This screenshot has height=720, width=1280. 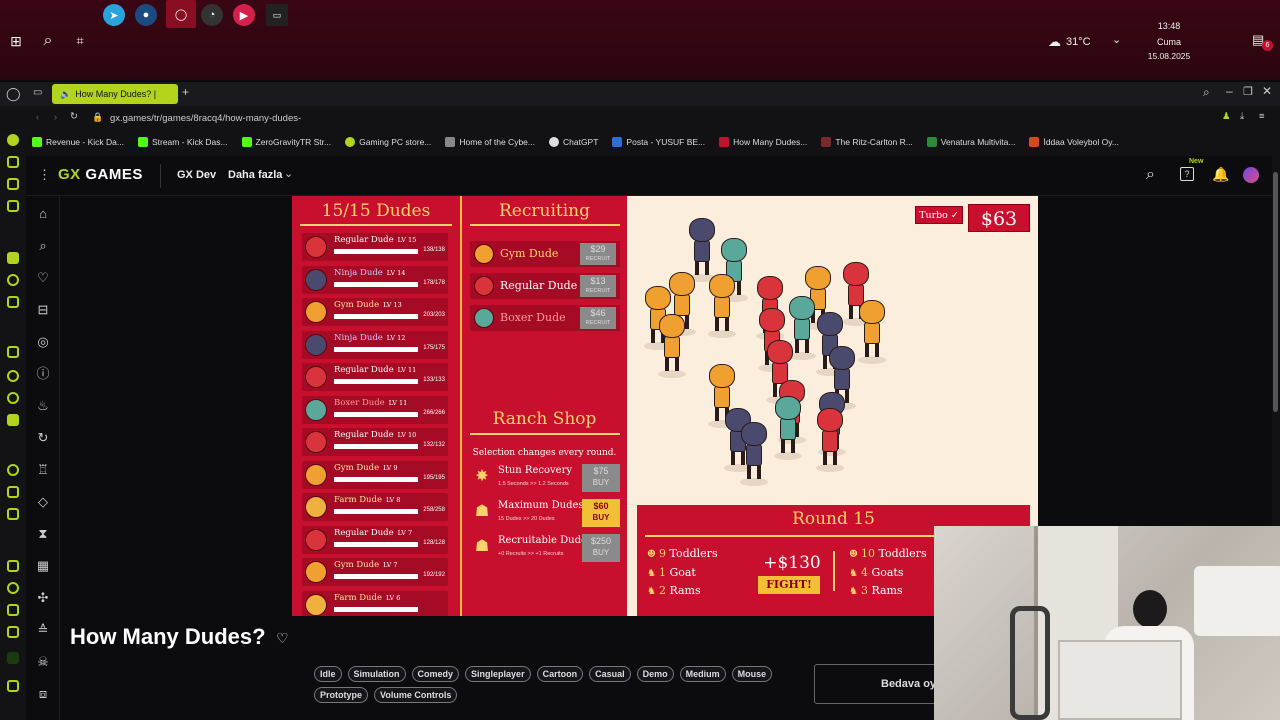 I want to click on dude-row: Regular Dude LV 7 128/128, so click(x=375, y=539).